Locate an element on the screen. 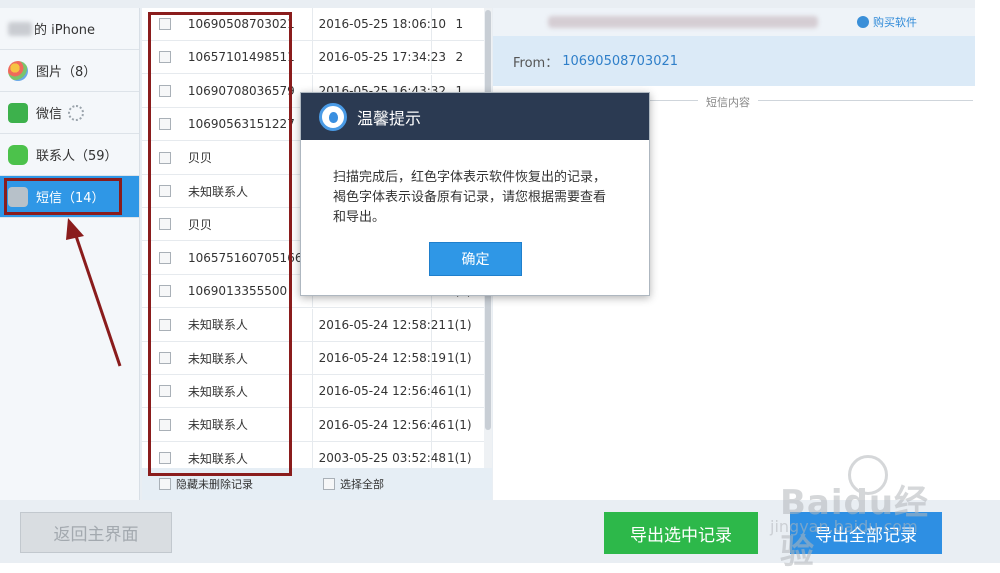 This screenshot has height=573, width=1000. message-count: 1 is located at coordinates (459, 24).